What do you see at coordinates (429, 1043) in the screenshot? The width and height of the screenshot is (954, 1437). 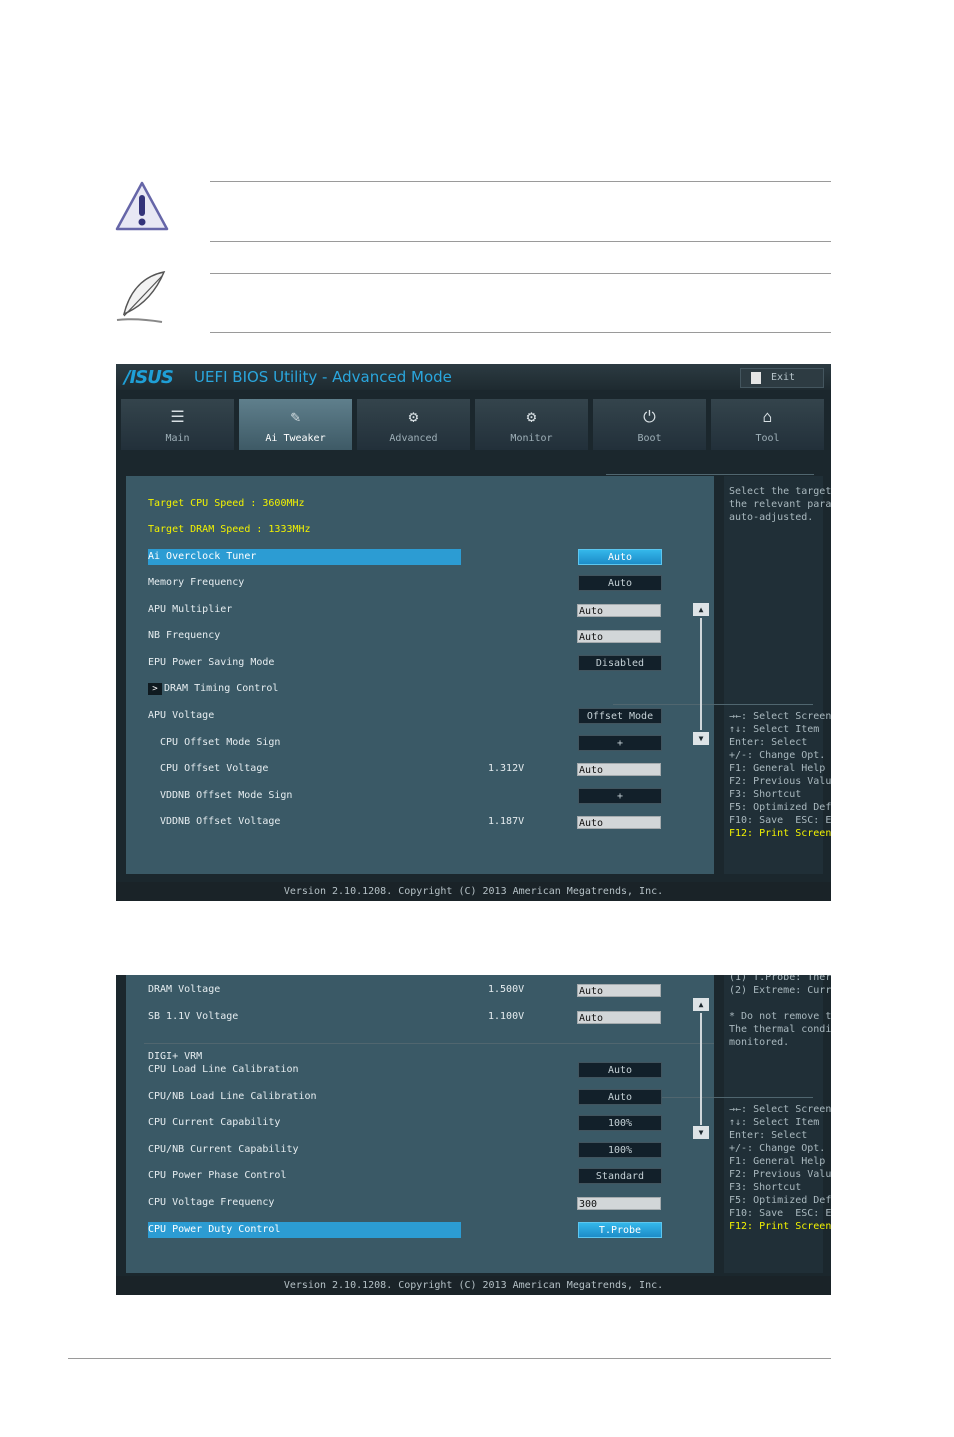 I see `section-rule` at bounding box center [429, 1043].